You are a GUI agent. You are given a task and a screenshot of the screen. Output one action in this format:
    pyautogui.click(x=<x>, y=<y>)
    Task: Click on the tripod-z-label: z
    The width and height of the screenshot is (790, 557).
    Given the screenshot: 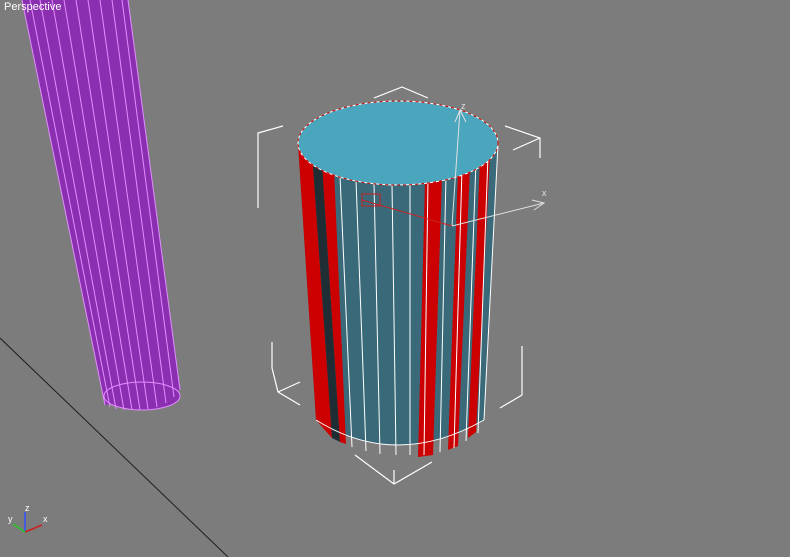 What is the action you would take?
    pyautogui.click(x=27, y=508)
    